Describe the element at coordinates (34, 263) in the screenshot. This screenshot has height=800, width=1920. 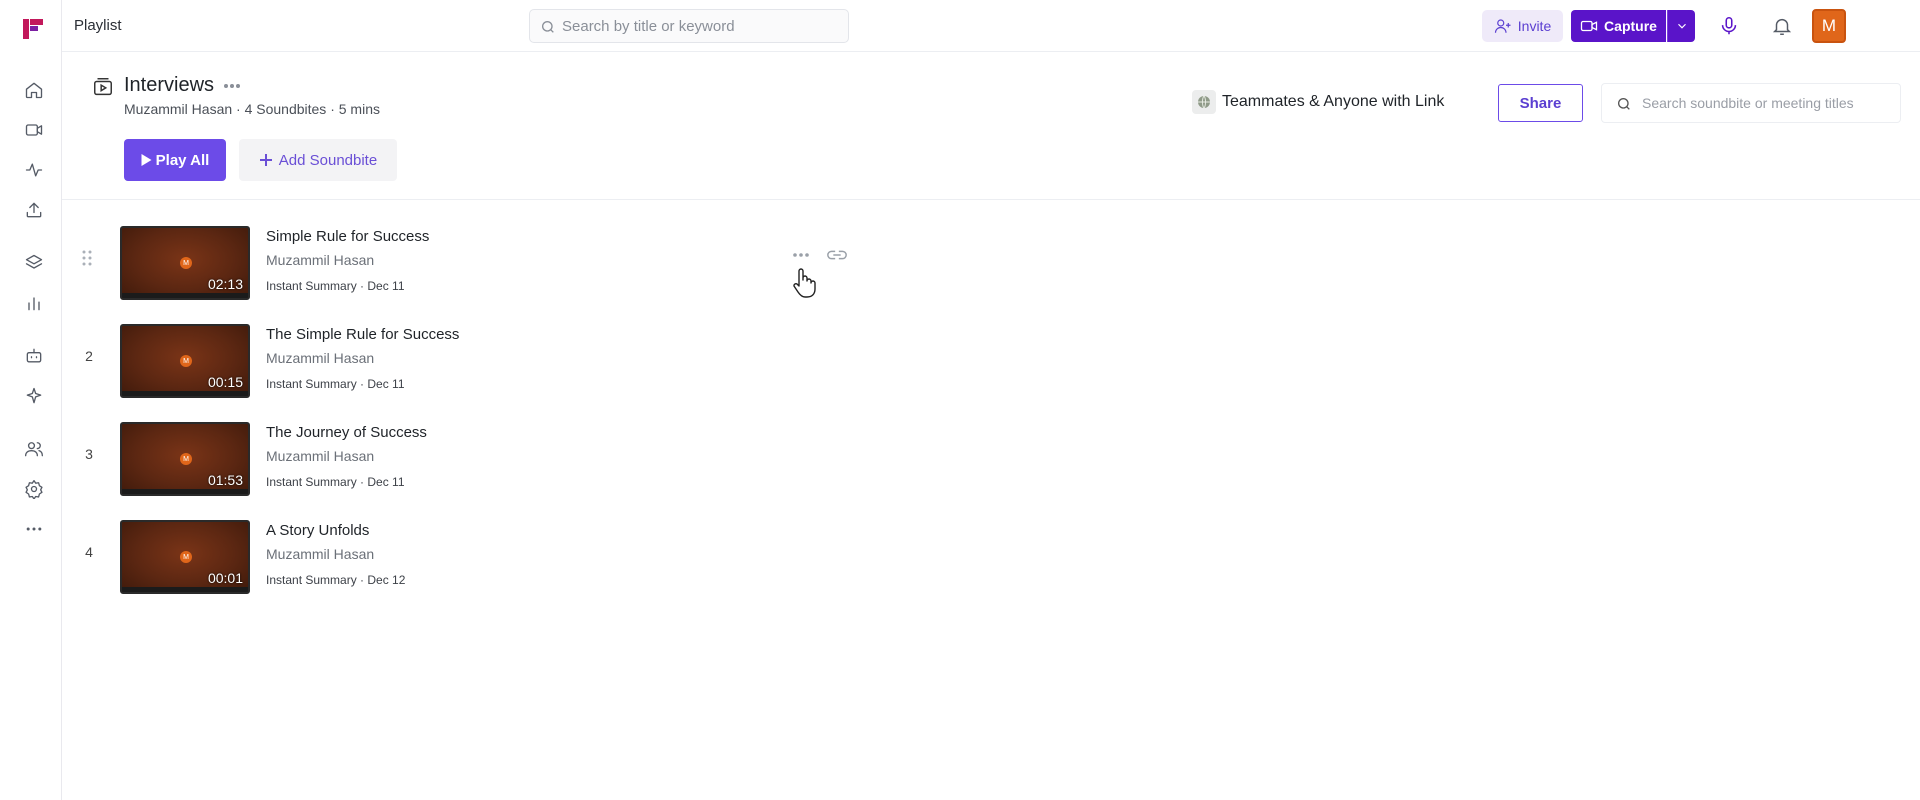
I see `layers-icon` at that location.